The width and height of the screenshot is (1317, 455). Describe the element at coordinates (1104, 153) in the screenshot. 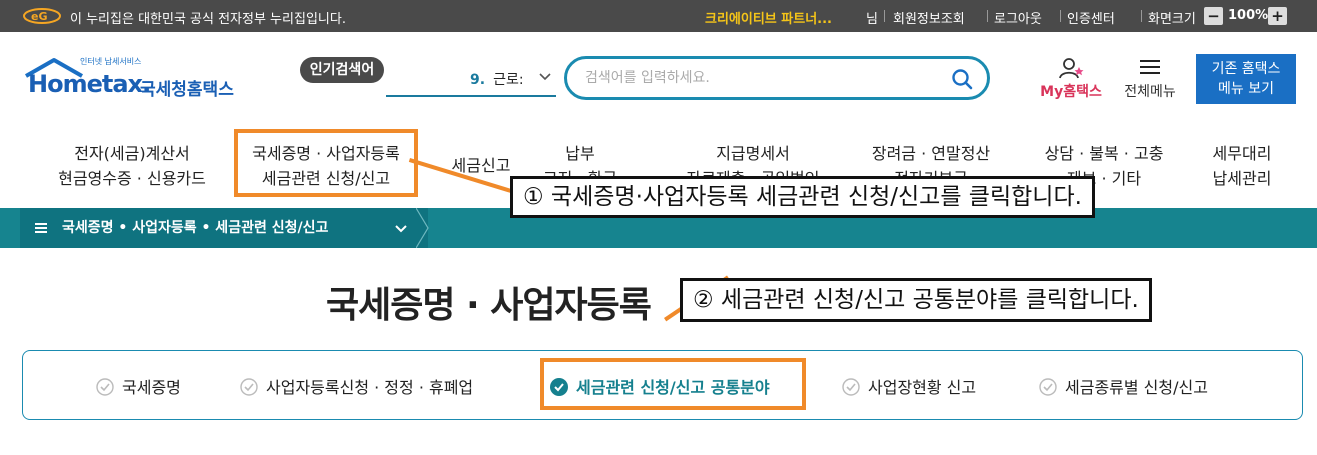

I see `nav-label: 상담 · 불복 · 고충` at that location.